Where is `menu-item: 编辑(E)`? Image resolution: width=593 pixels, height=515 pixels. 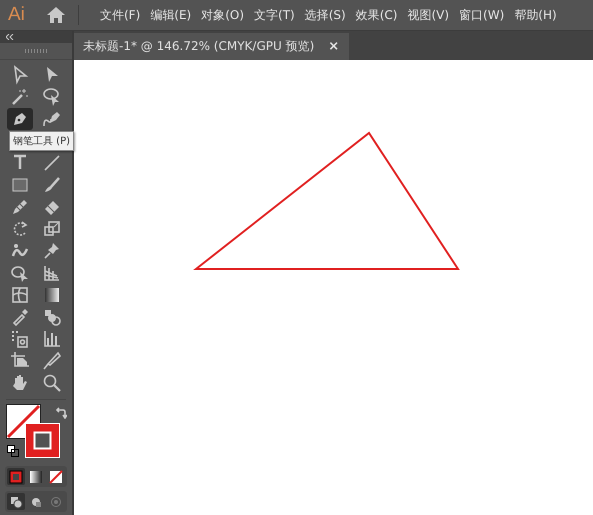 menu-item: 编辑(E) is located at coordinates (170, 15).